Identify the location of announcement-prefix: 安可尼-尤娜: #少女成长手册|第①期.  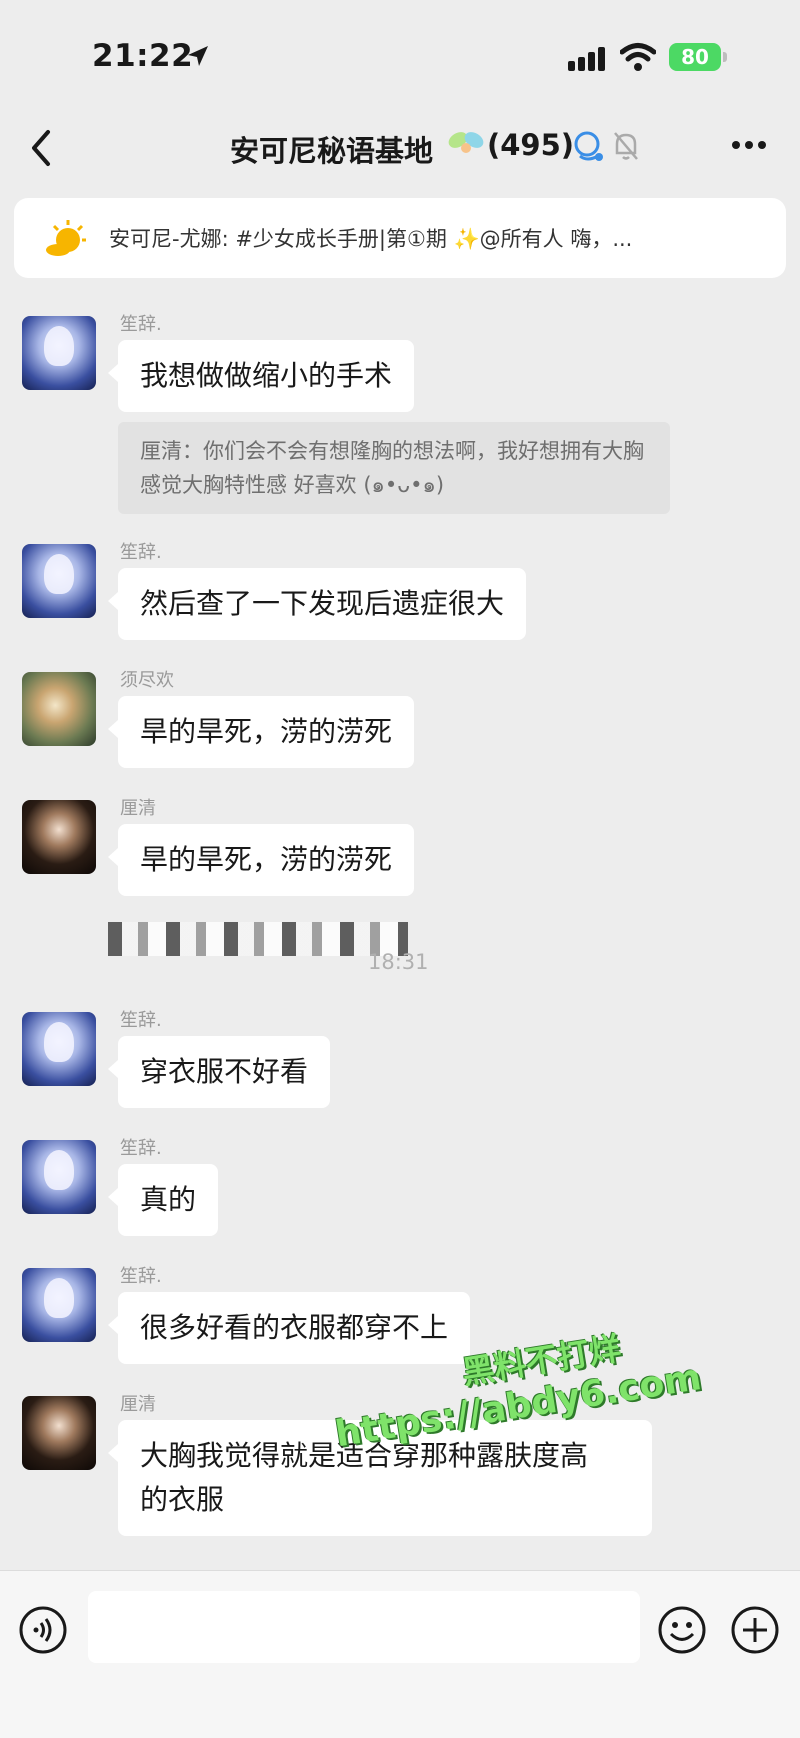
(281, 239).